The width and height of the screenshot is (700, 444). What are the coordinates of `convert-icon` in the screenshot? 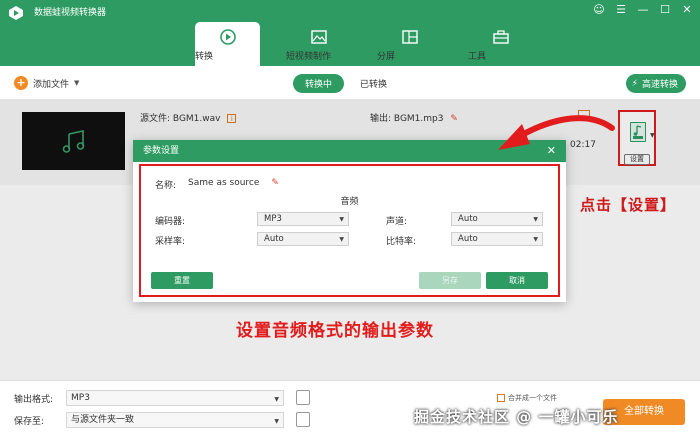 It's located at (227, 37).